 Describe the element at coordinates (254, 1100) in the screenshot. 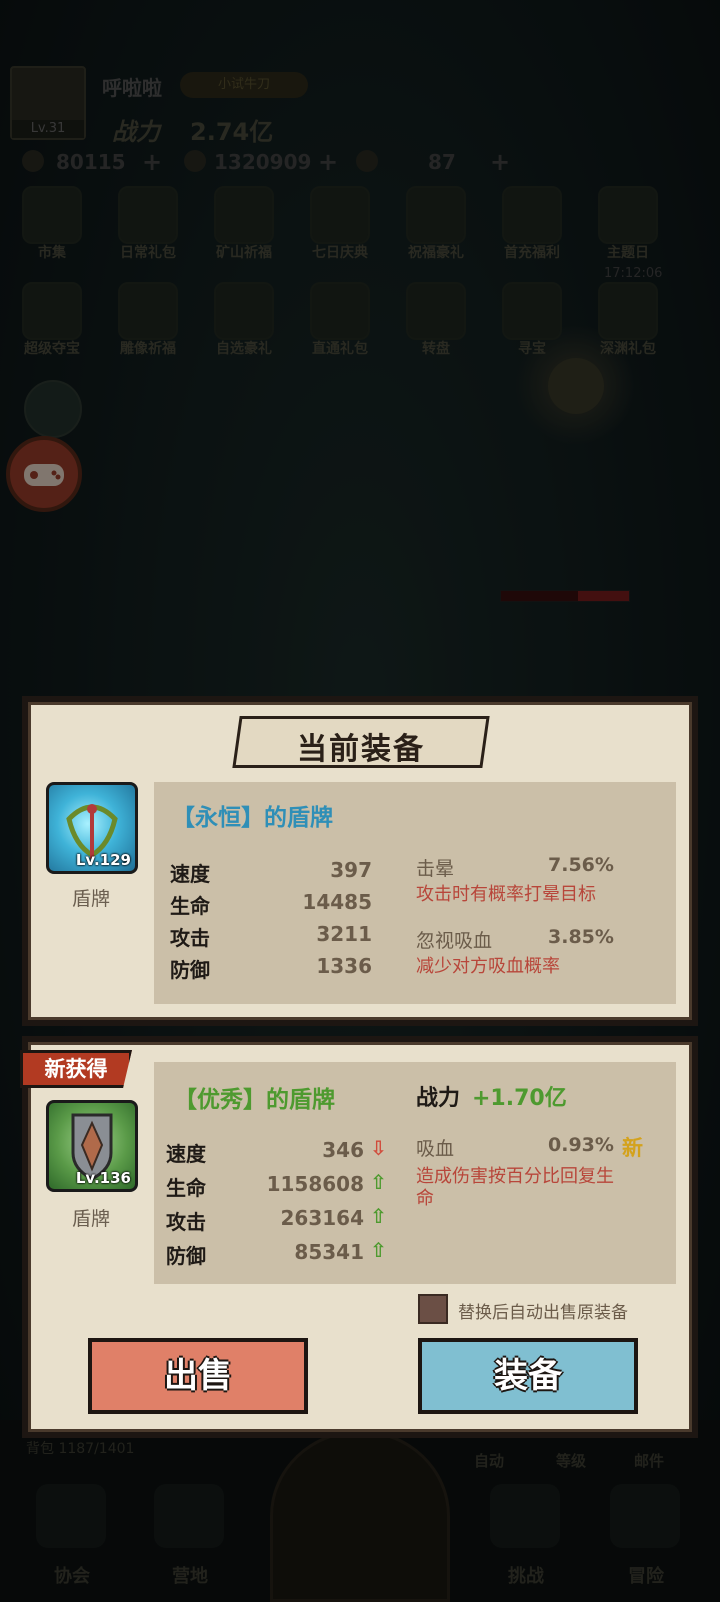

I see `new-name: 【优秀】的盾牌` at that location.